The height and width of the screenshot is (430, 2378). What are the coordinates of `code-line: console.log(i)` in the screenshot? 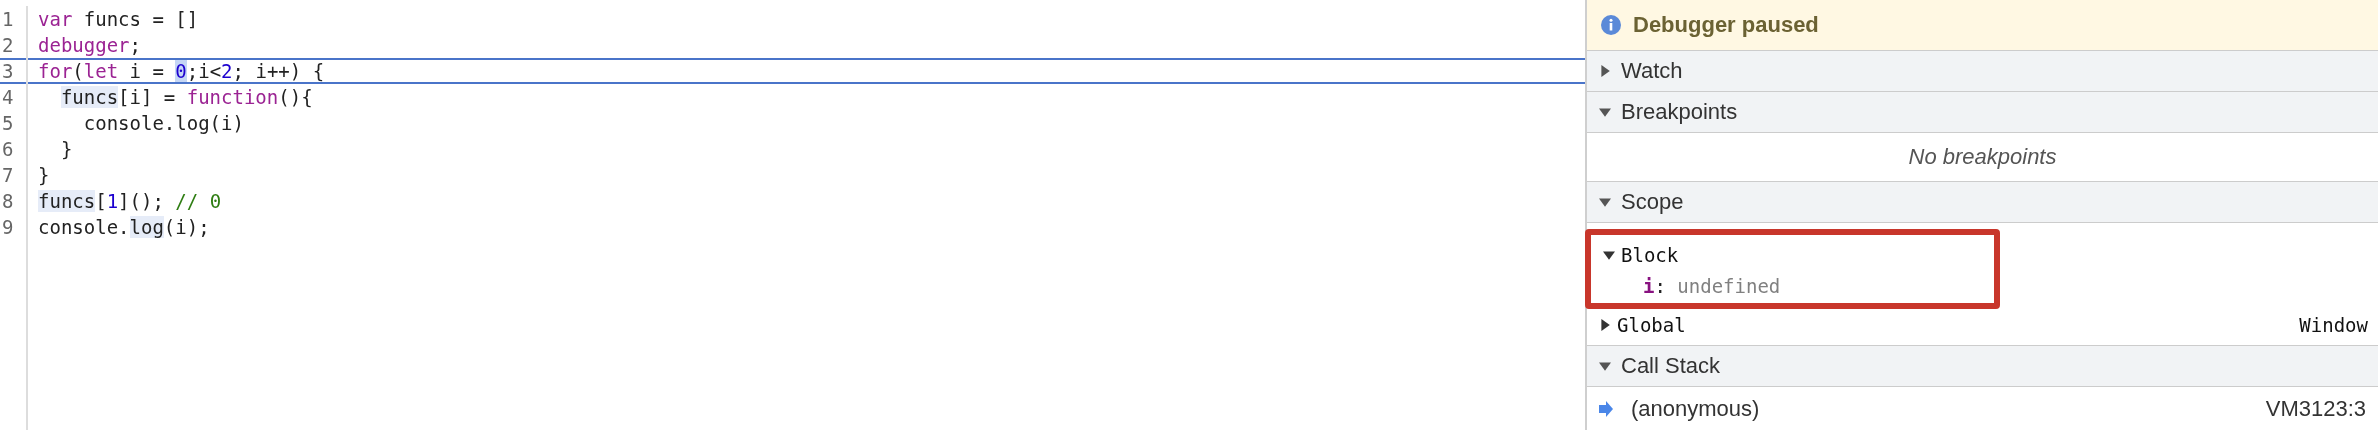 It's located at (163, 123).